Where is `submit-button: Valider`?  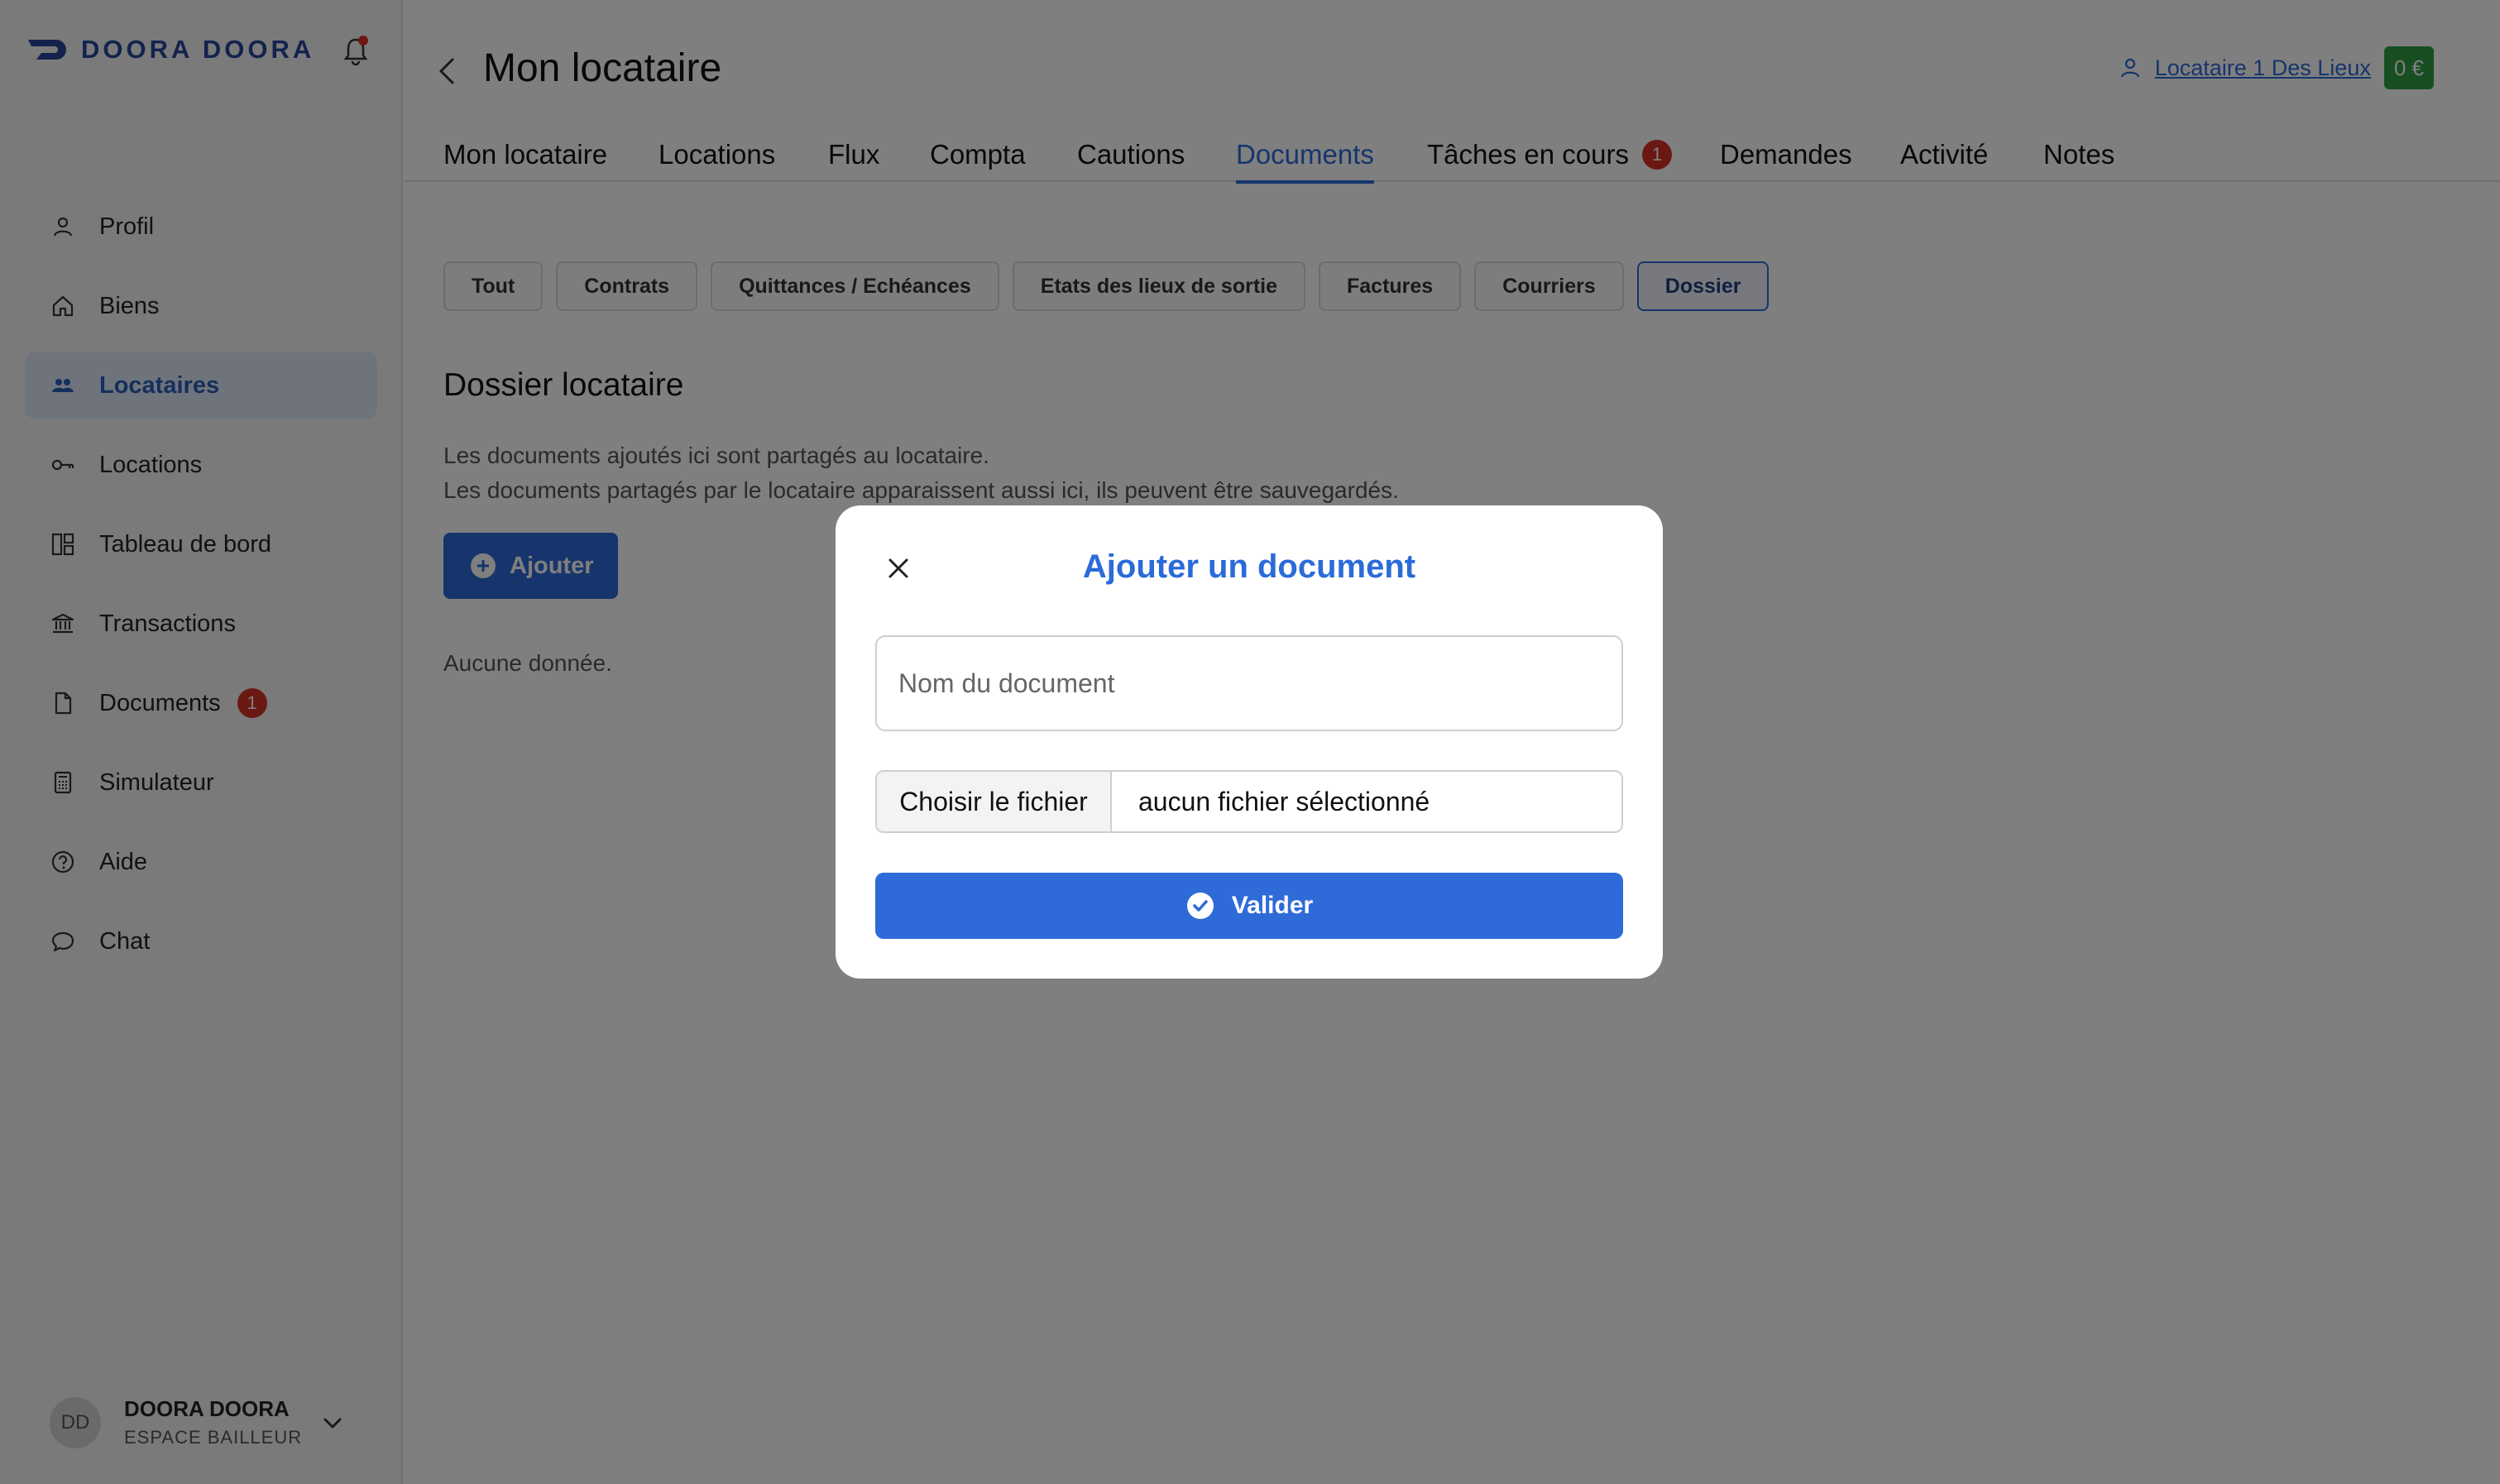 submit-button: Valider is located at coordinates (1249, 906).